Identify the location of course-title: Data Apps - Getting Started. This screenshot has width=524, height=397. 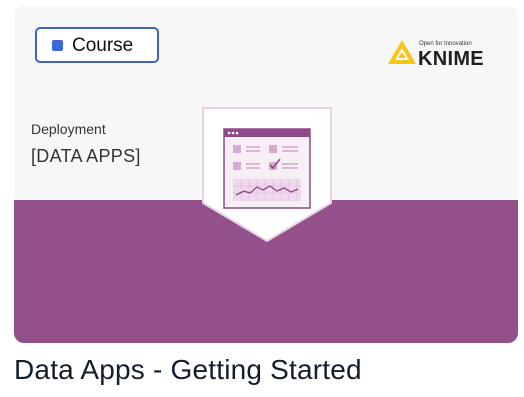
(188, 370).